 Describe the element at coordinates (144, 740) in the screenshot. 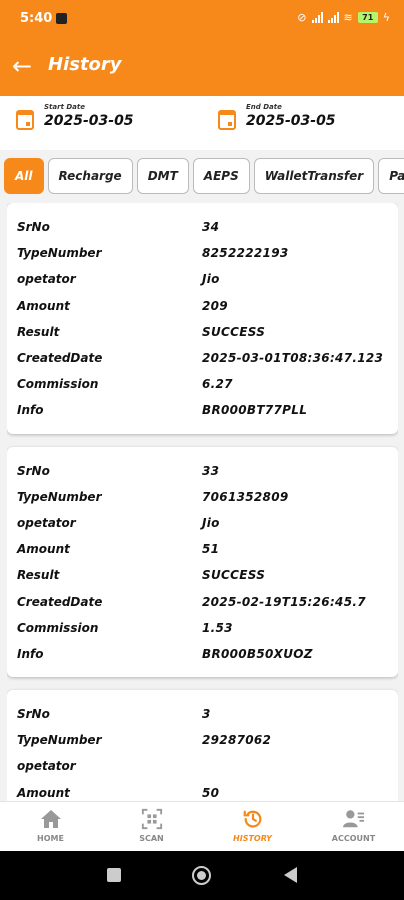

I see `row-type-number: TypeNumber 29287062` at that location.